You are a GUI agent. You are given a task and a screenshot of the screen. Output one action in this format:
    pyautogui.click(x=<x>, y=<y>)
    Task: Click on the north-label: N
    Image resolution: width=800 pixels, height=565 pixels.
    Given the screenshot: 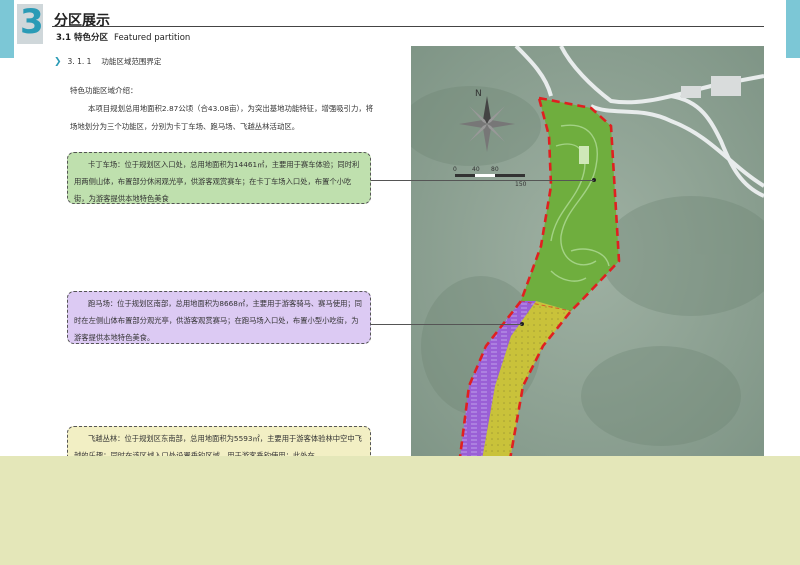 What is the action you would take?
    pyautogui.click(x=478, y=94)
    